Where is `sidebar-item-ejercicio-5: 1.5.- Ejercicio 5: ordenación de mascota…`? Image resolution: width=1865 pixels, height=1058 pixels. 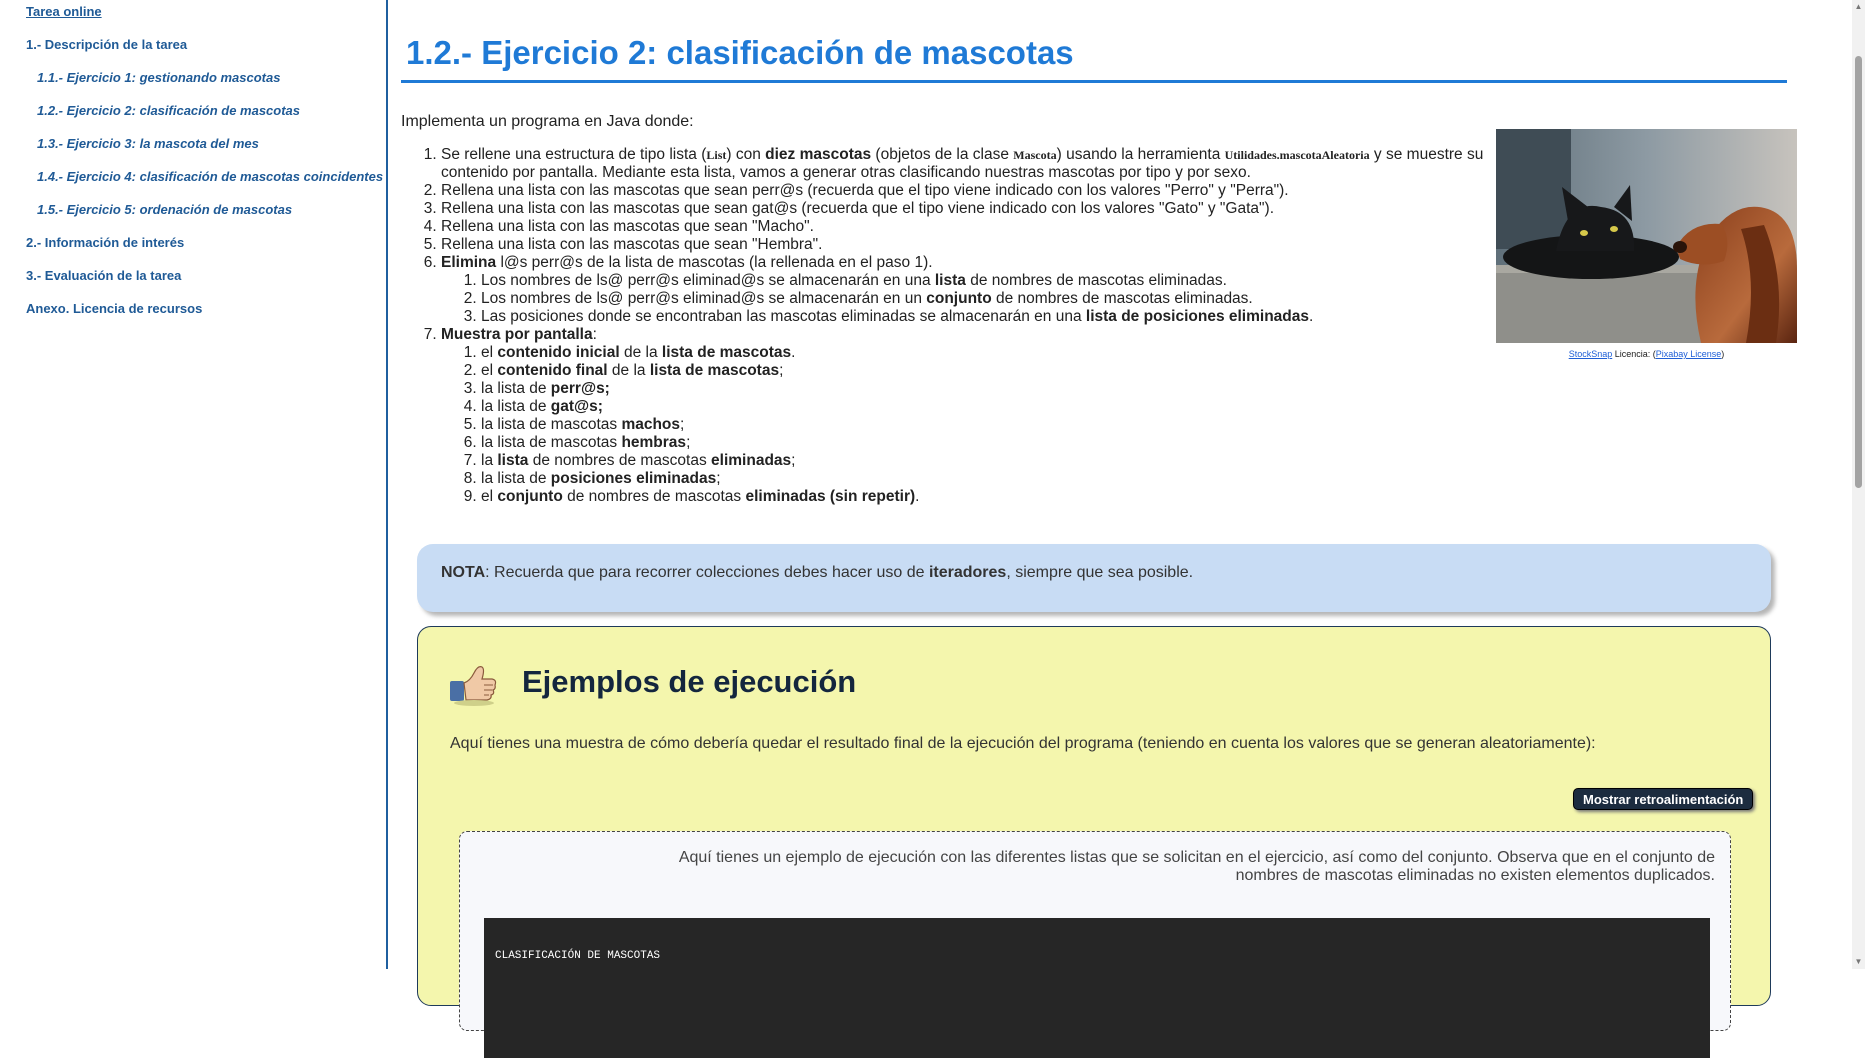
sidebar-item-ejercicio-5: 1.5.- Ejercicio 5: ordenación de mascota… is located at coordinates (193, 209).